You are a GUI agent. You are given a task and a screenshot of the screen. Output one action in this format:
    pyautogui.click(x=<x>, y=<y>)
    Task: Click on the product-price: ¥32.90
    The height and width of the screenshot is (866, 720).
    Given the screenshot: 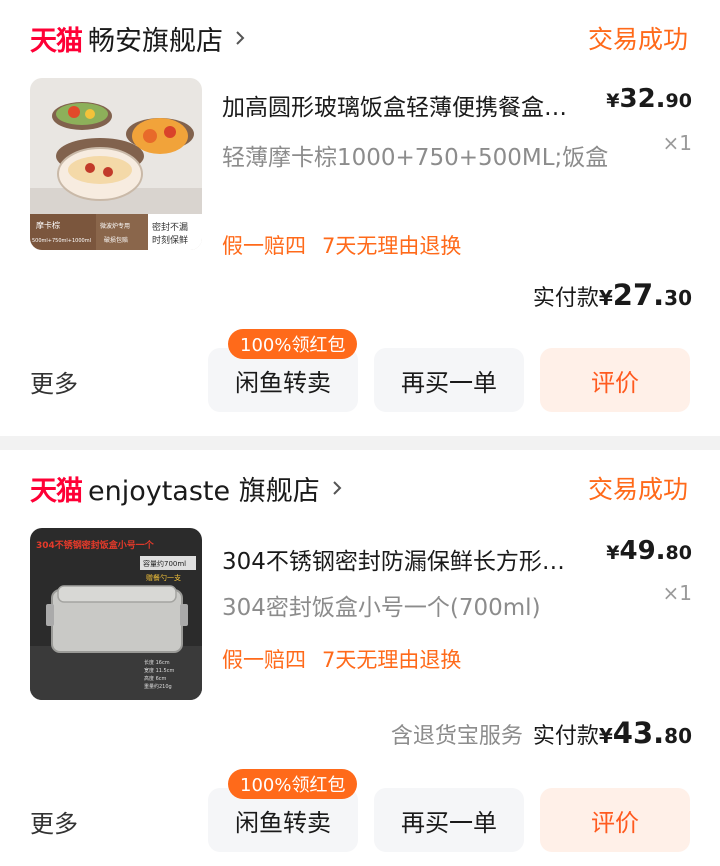 What is the action you would take?
    pyautogui.click(x=649, y=99)
    